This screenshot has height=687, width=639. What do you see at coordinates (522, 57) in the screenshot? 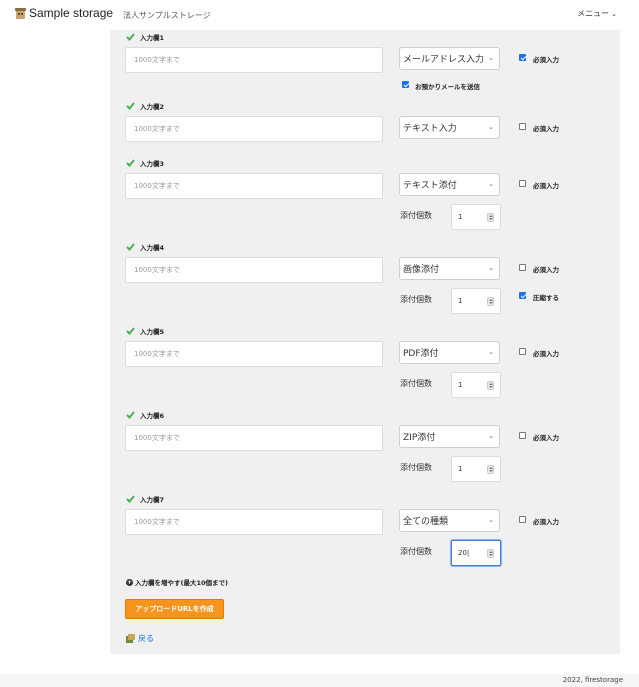
I see `field-1-required-checkbox` at bounding box center [522, 57].